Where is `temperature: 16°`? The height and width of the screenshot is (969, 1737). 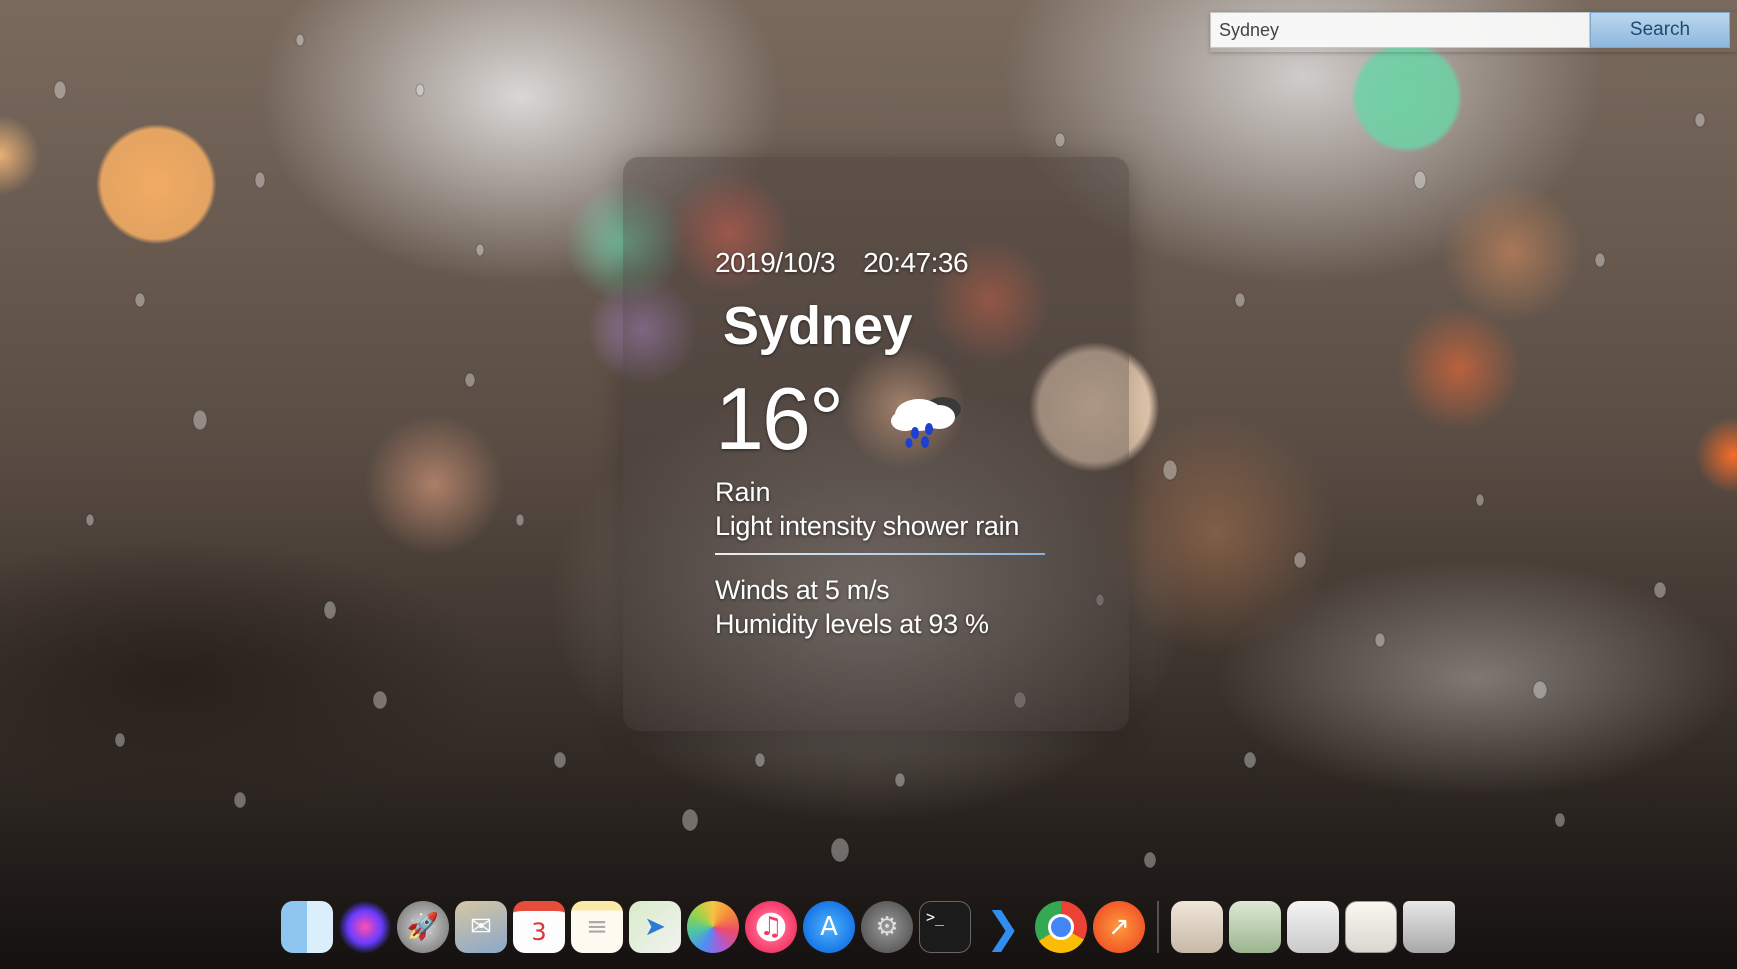 temperature: 16° is located at coordinates (779, 418).